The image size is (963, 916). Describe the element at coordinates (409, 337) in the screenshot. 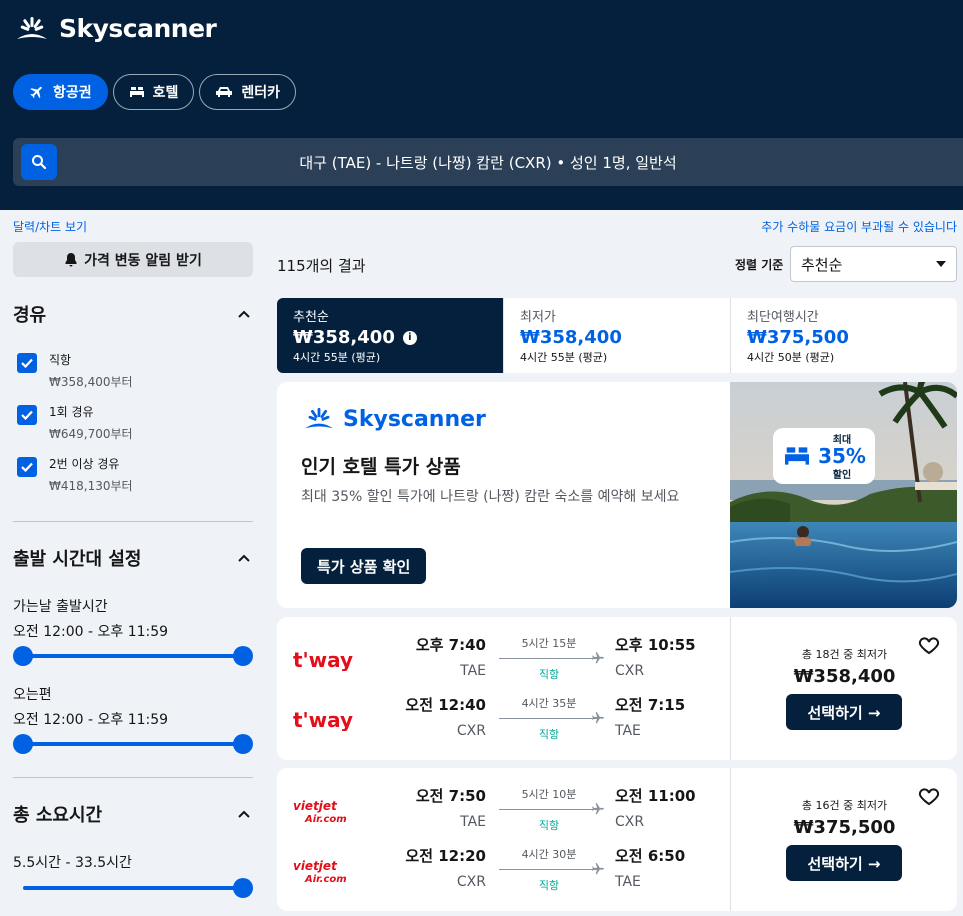

I see `info-icon: i` at that location.